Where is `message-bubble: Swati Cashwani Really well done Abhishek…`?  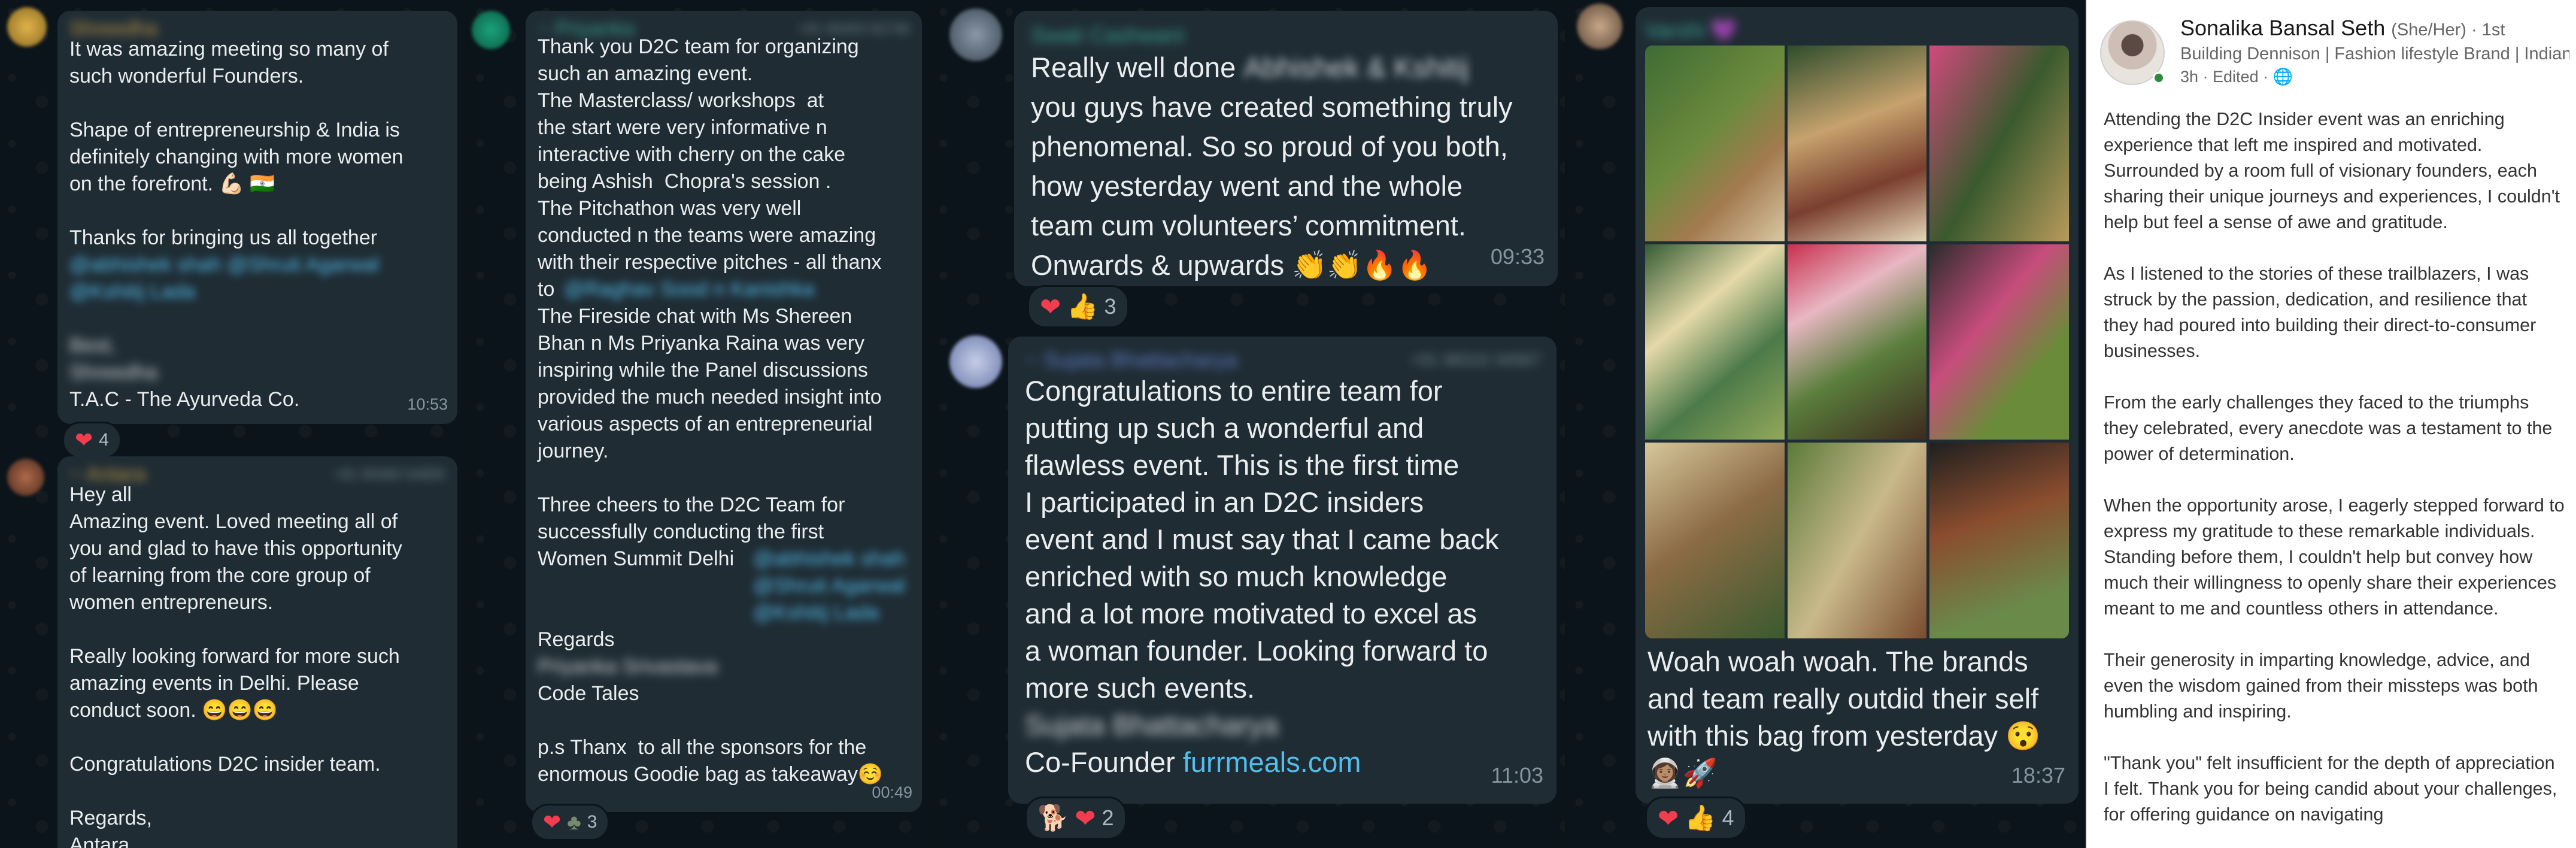
message-bubble: Swati Cashwani Really well done Abhishek… is located at coordinates (1286, 148).